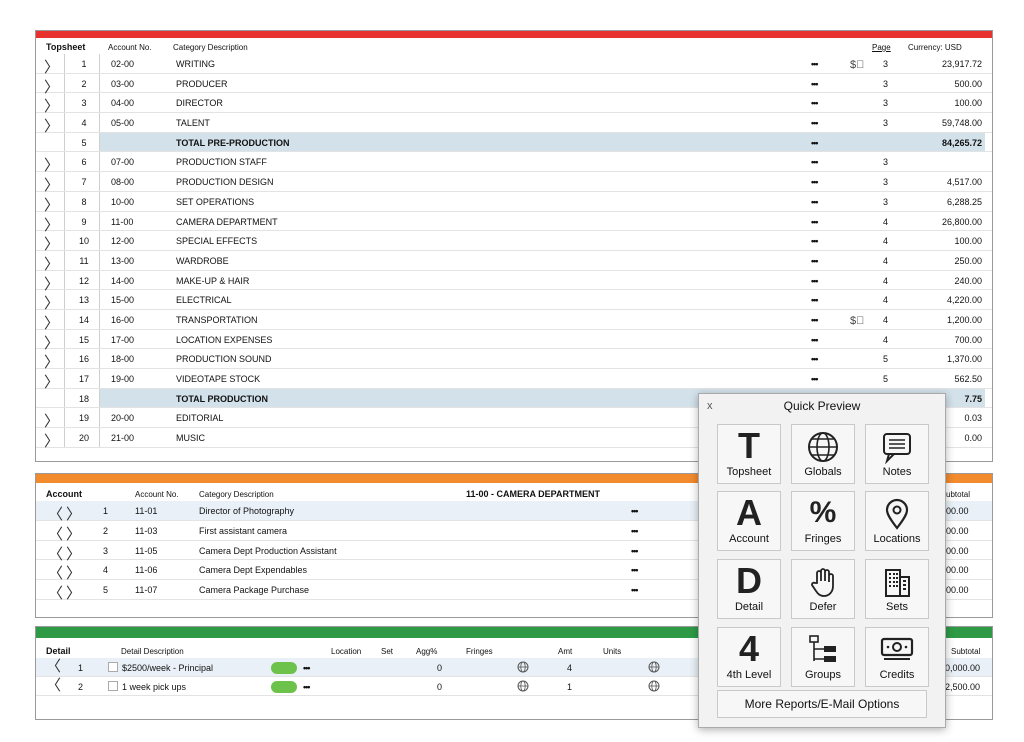  I want to click on tile-sets: Sets, so click(897, 589).